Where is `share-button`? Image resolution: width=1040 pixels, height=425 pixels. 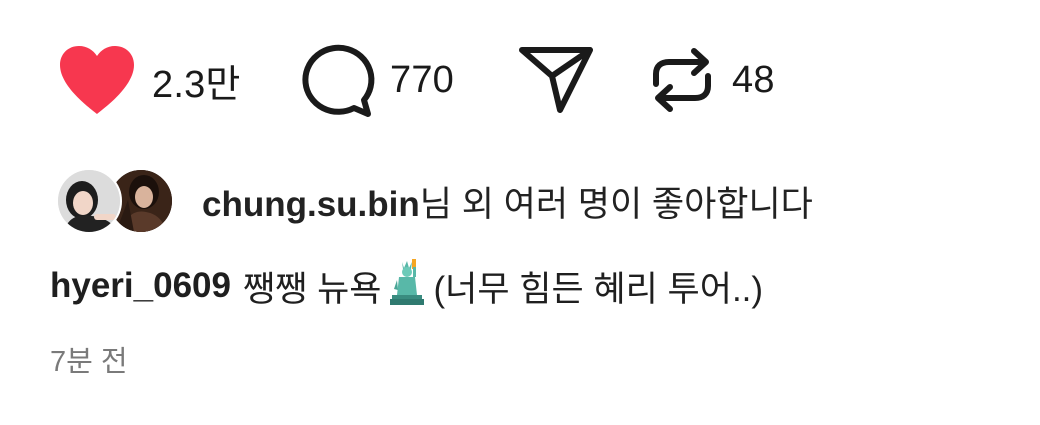 share-button is located at coordinates (581, 80).